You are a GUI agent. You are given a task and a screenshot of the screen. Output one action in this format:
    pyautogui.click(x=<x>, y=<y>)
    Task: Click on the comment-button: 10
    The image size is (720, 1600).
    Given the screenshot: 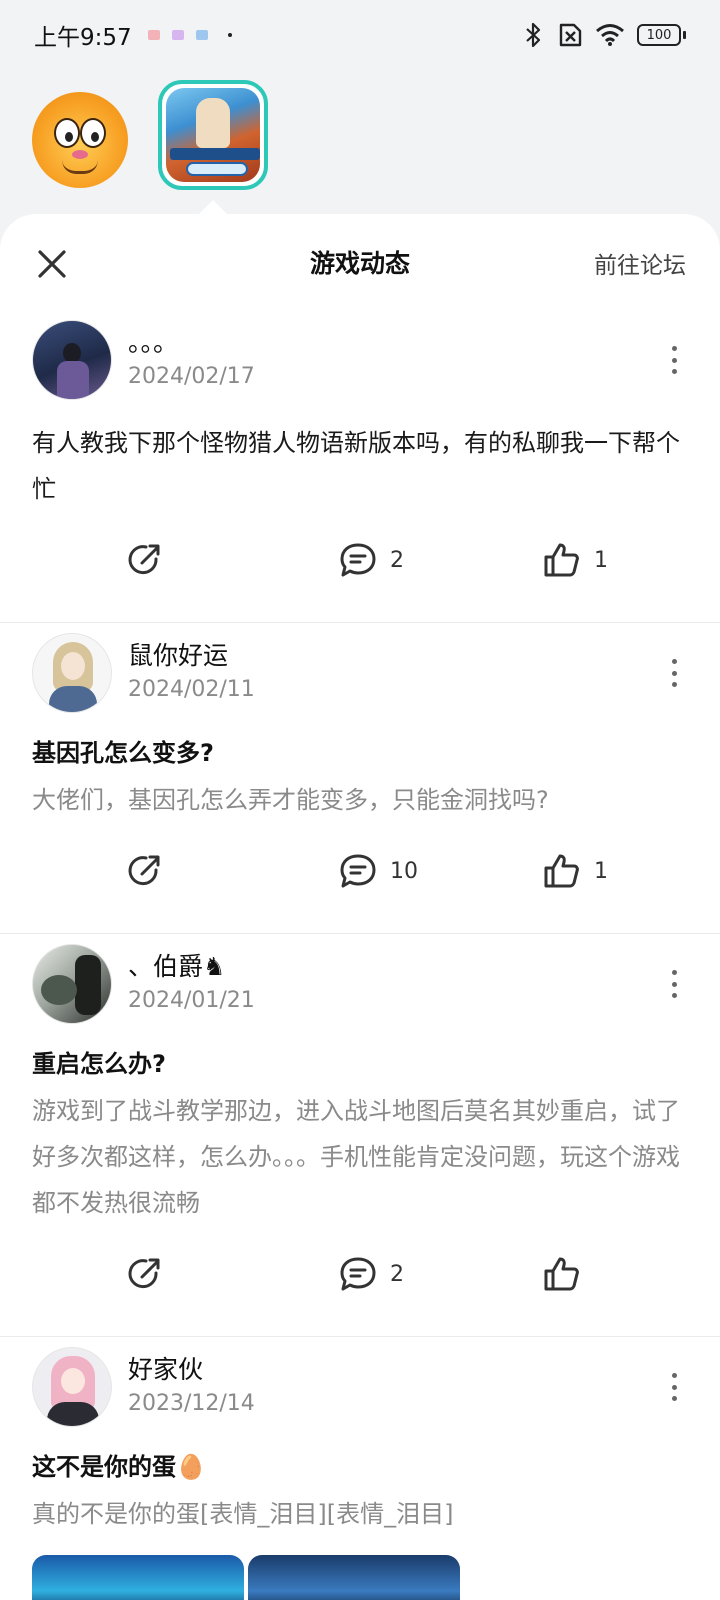 What is the action you would take?
    pyautogui.click(x=378, y=871)
    